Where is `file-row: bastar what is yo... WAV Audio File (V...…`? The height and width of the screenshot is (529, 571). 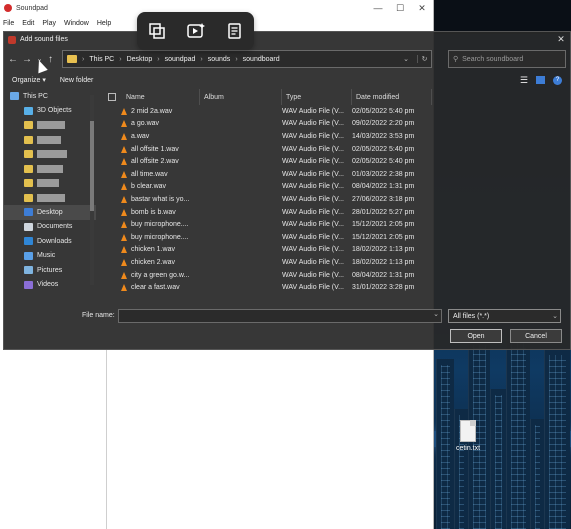 file-row: bastar what is yo... WAV Audio File (V...… is located at coordinates (333, 199).